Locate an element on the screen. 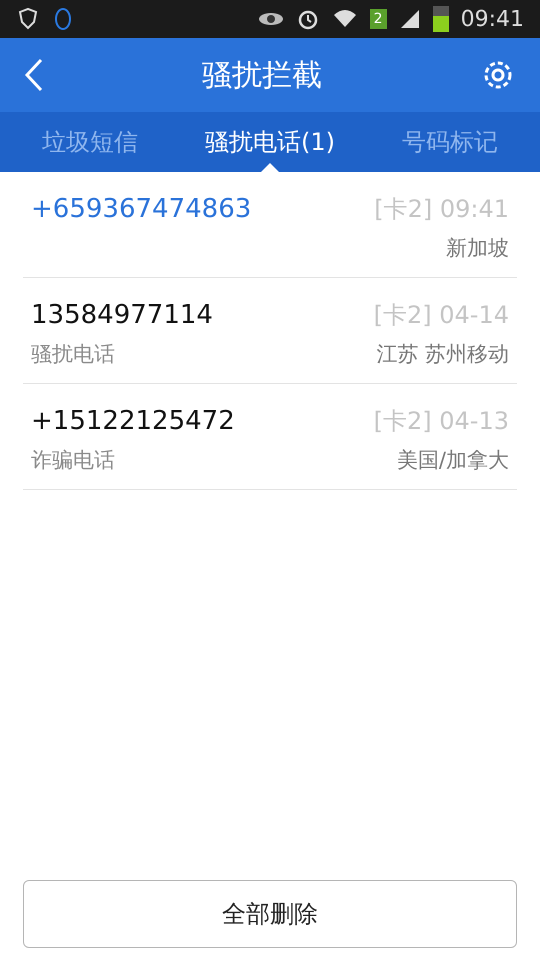 This screenshot has width=540, height=960. shield-icon is located at coordinates (28, 19).